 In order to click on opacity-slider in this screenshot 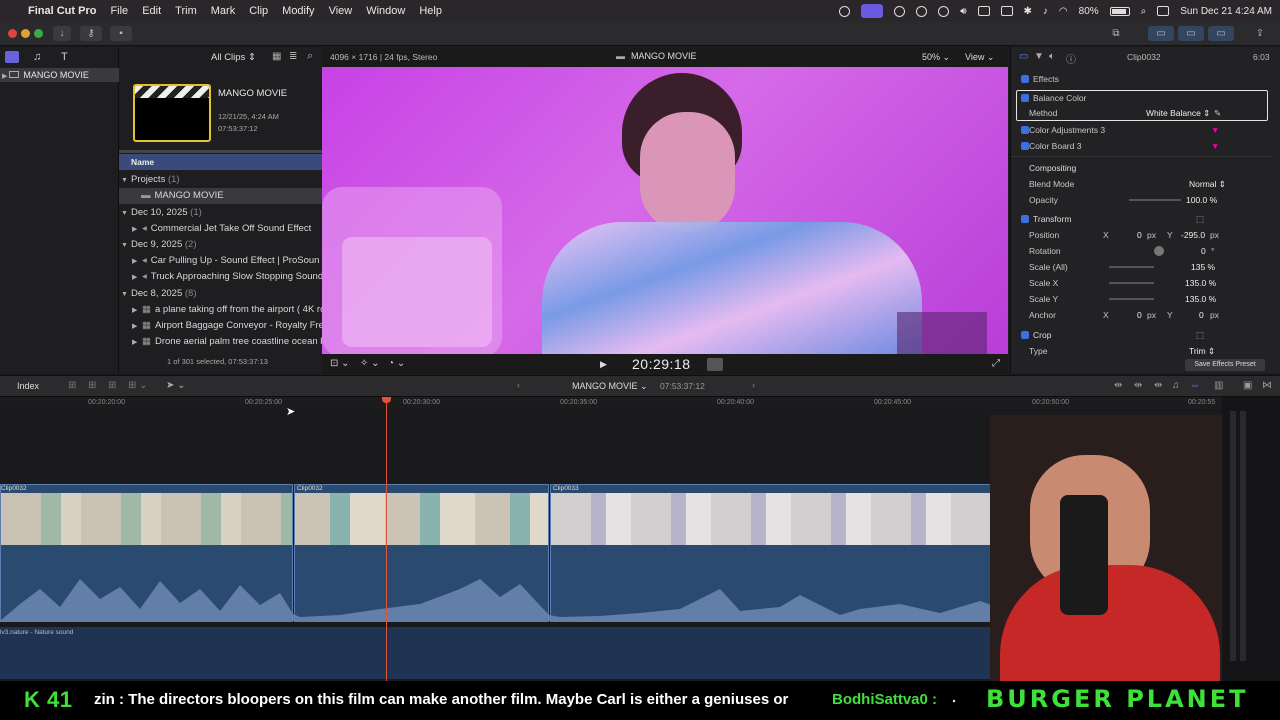, I will do `click(1155, 200)`.